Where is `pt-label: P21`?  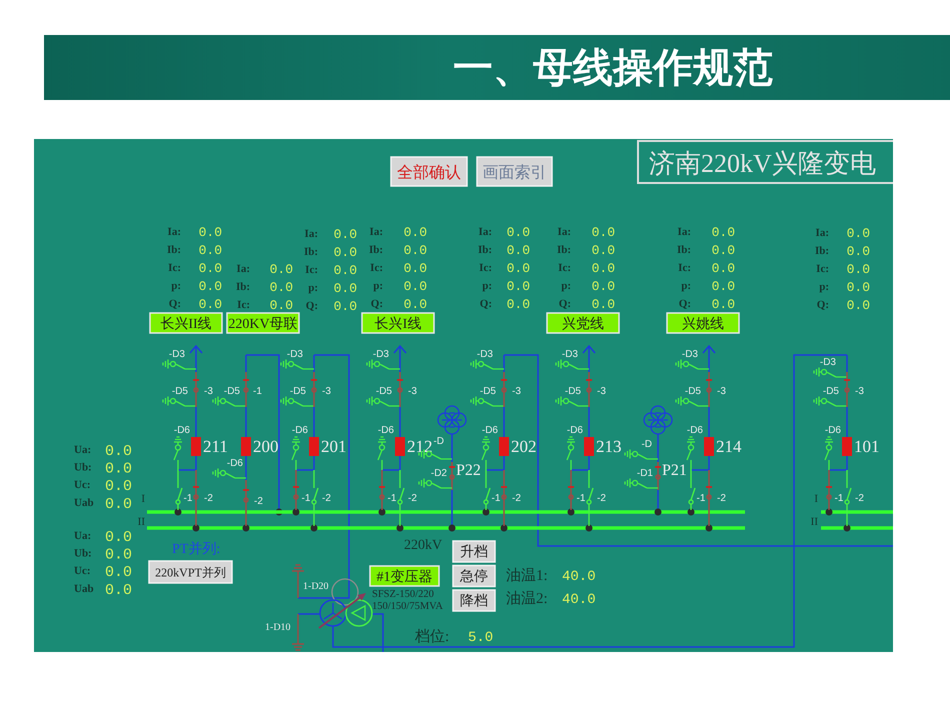
pt-label: P21 is located at coordinates (674, 470).